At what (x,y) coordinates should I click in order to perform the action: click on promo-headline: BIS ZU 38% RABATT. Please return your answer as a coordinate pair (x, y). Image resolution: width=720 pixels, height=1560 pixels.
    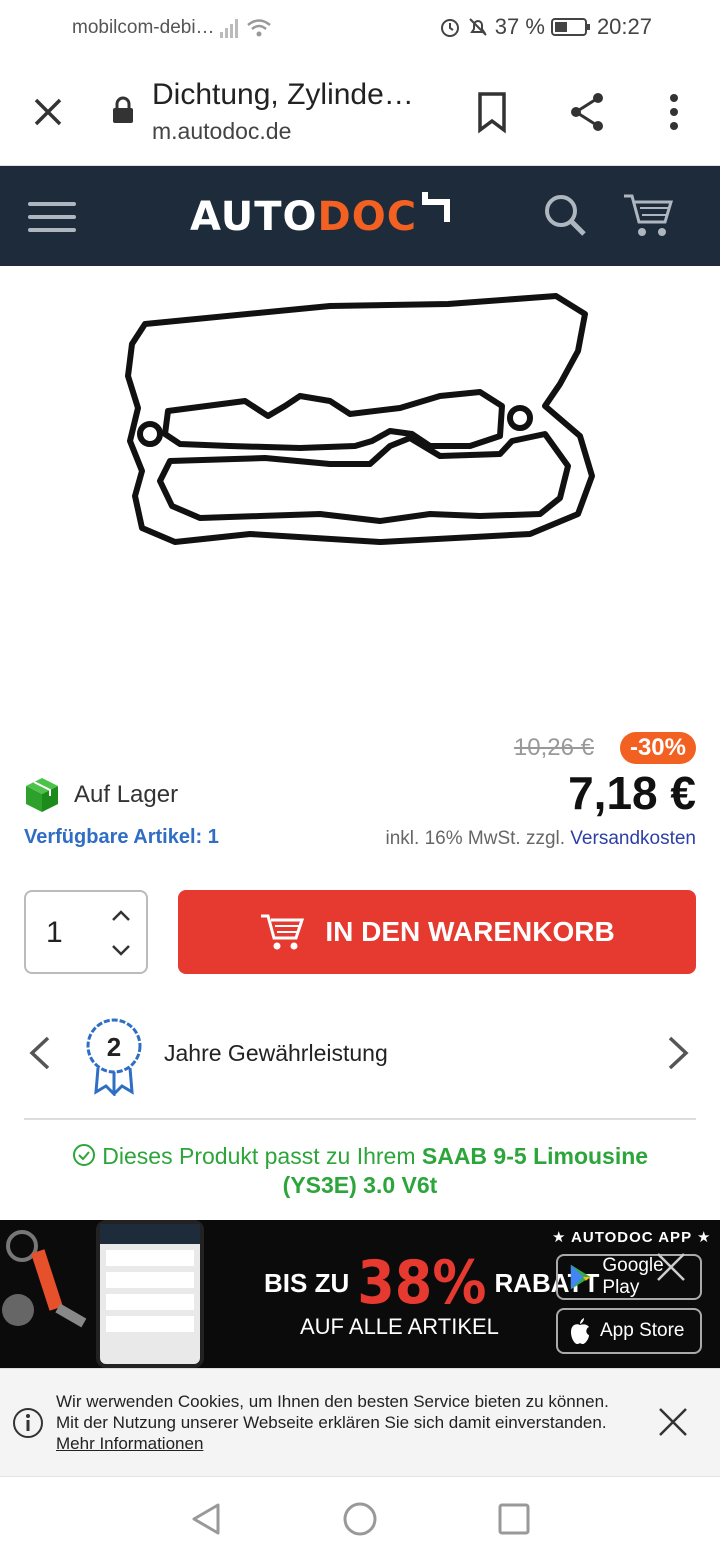
    Looking at the image, I should click on (431, 1283).